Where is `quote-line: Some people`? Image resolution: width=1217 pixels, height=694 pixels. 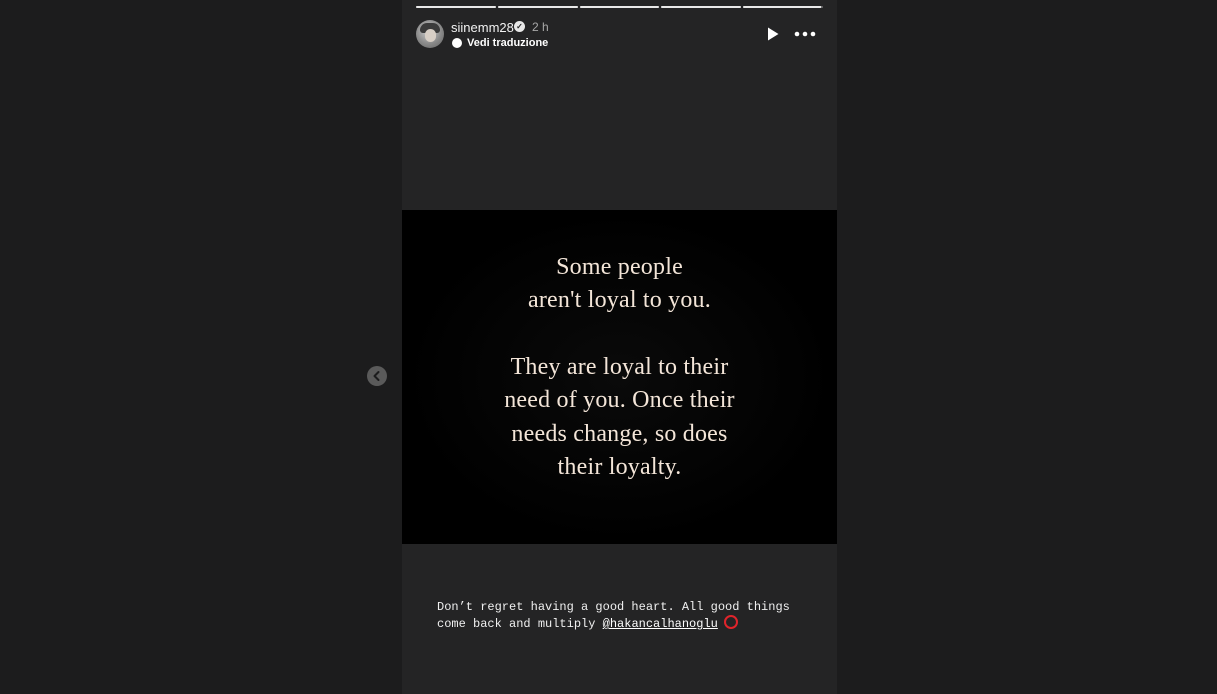 quote-line: Some people is located at coordinates (619, 267).